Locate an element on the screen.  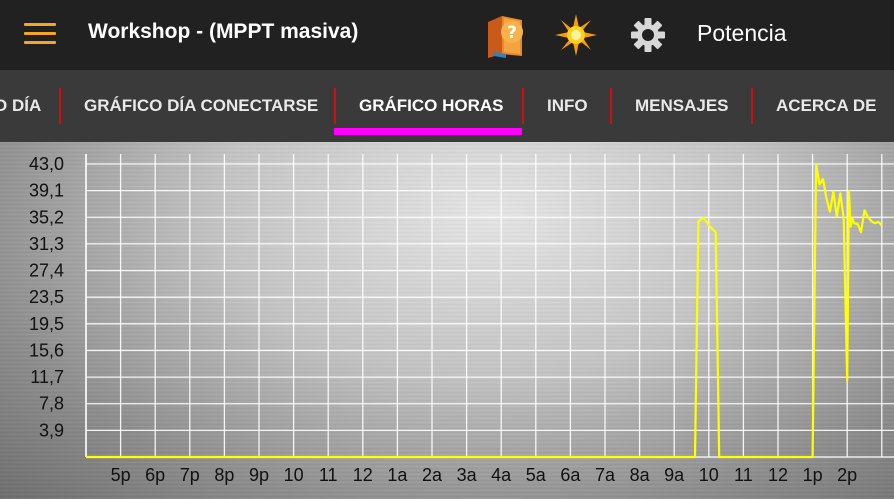
selected-tab-indicator is located at coordinates (428, 131).